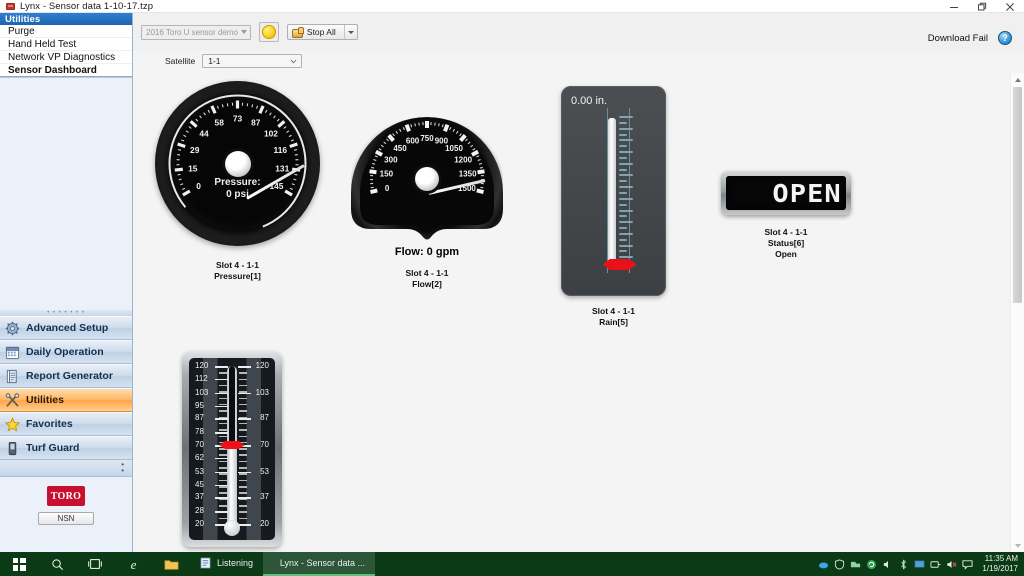 Image resolution: width=1024 pixels, height=576 pixels. What do you see at coordinates (232, 528) in the screenshot?
I see `temperature-bulb` at bounding box center [232, 528].